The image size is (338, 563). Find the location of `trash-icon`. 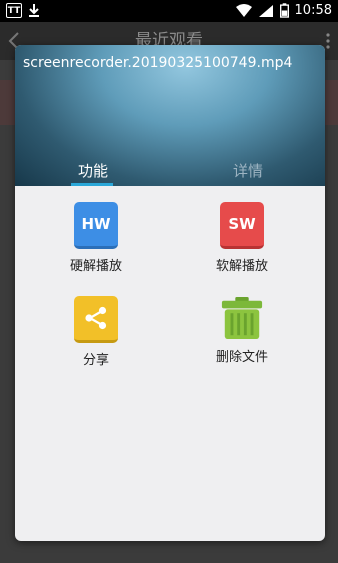

trash-icon is located at coordinates (242, 318).